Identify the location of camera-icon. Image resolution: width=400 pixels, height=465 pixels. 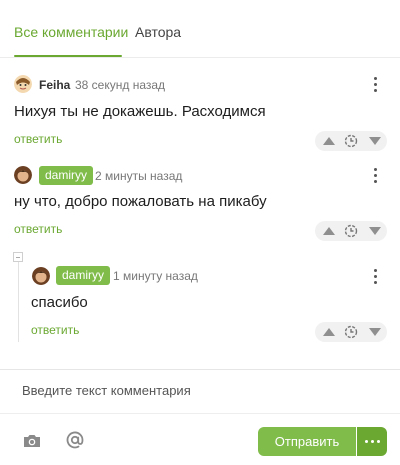
(32, 441).